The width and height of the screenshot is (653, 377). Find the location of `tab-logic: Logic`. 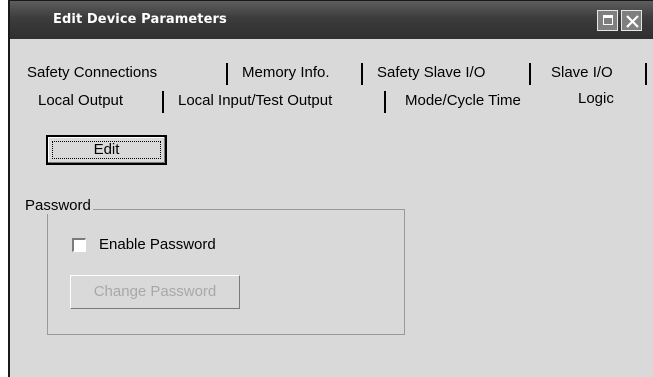

tab-logic: Logic is located at coordinates (604, 99).